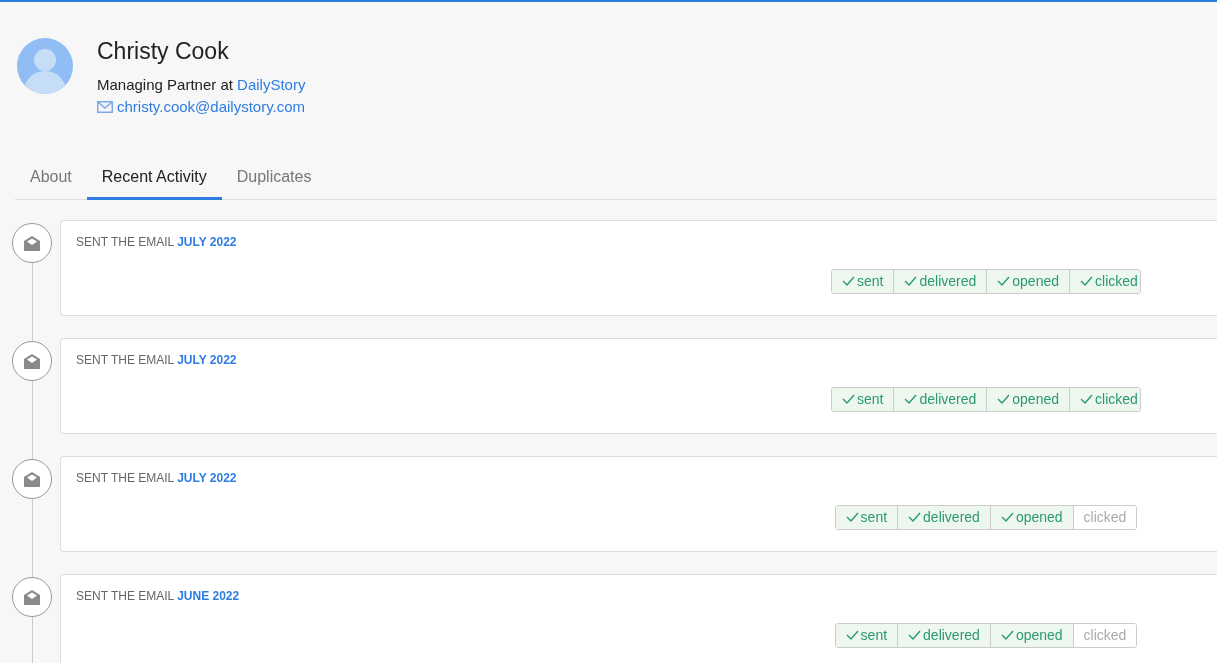 The height and width of the screenshot is (663, 1217). I want to click on tab: About, so click(51, 179).